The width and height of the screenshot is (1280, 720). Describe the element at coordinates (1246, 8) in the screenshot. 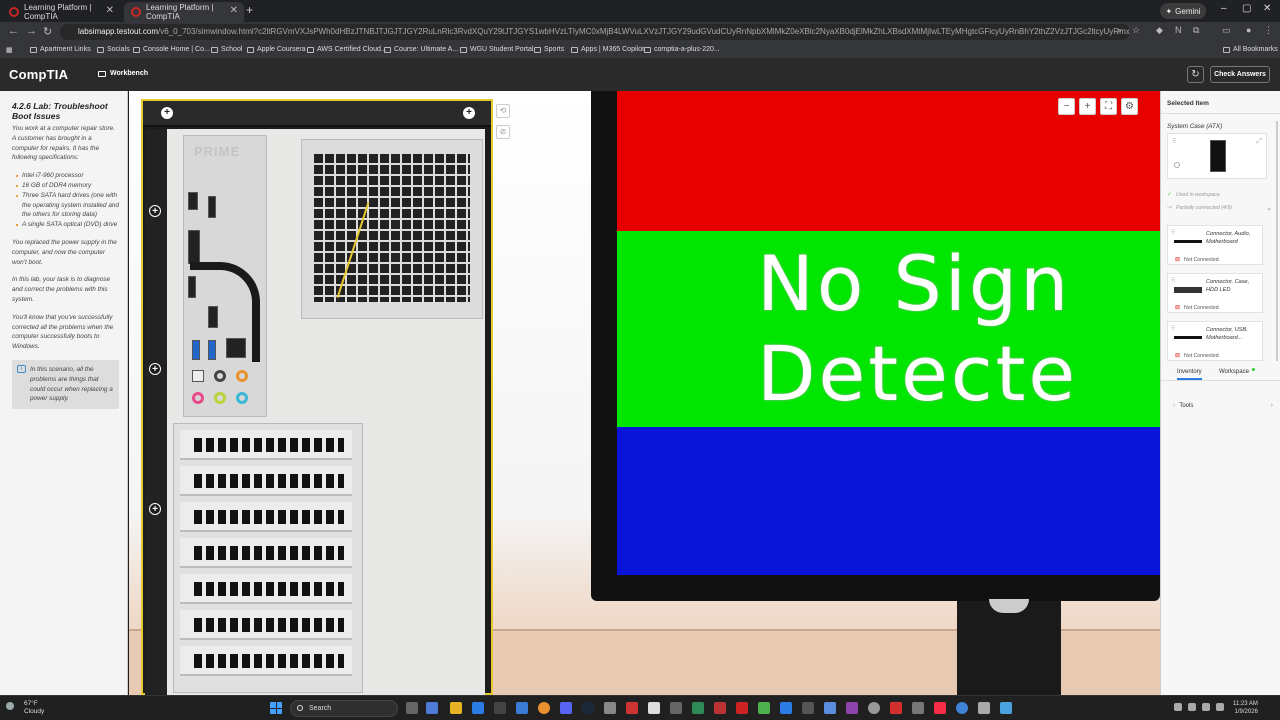

I see `maximize-icon: ▢` at that location.